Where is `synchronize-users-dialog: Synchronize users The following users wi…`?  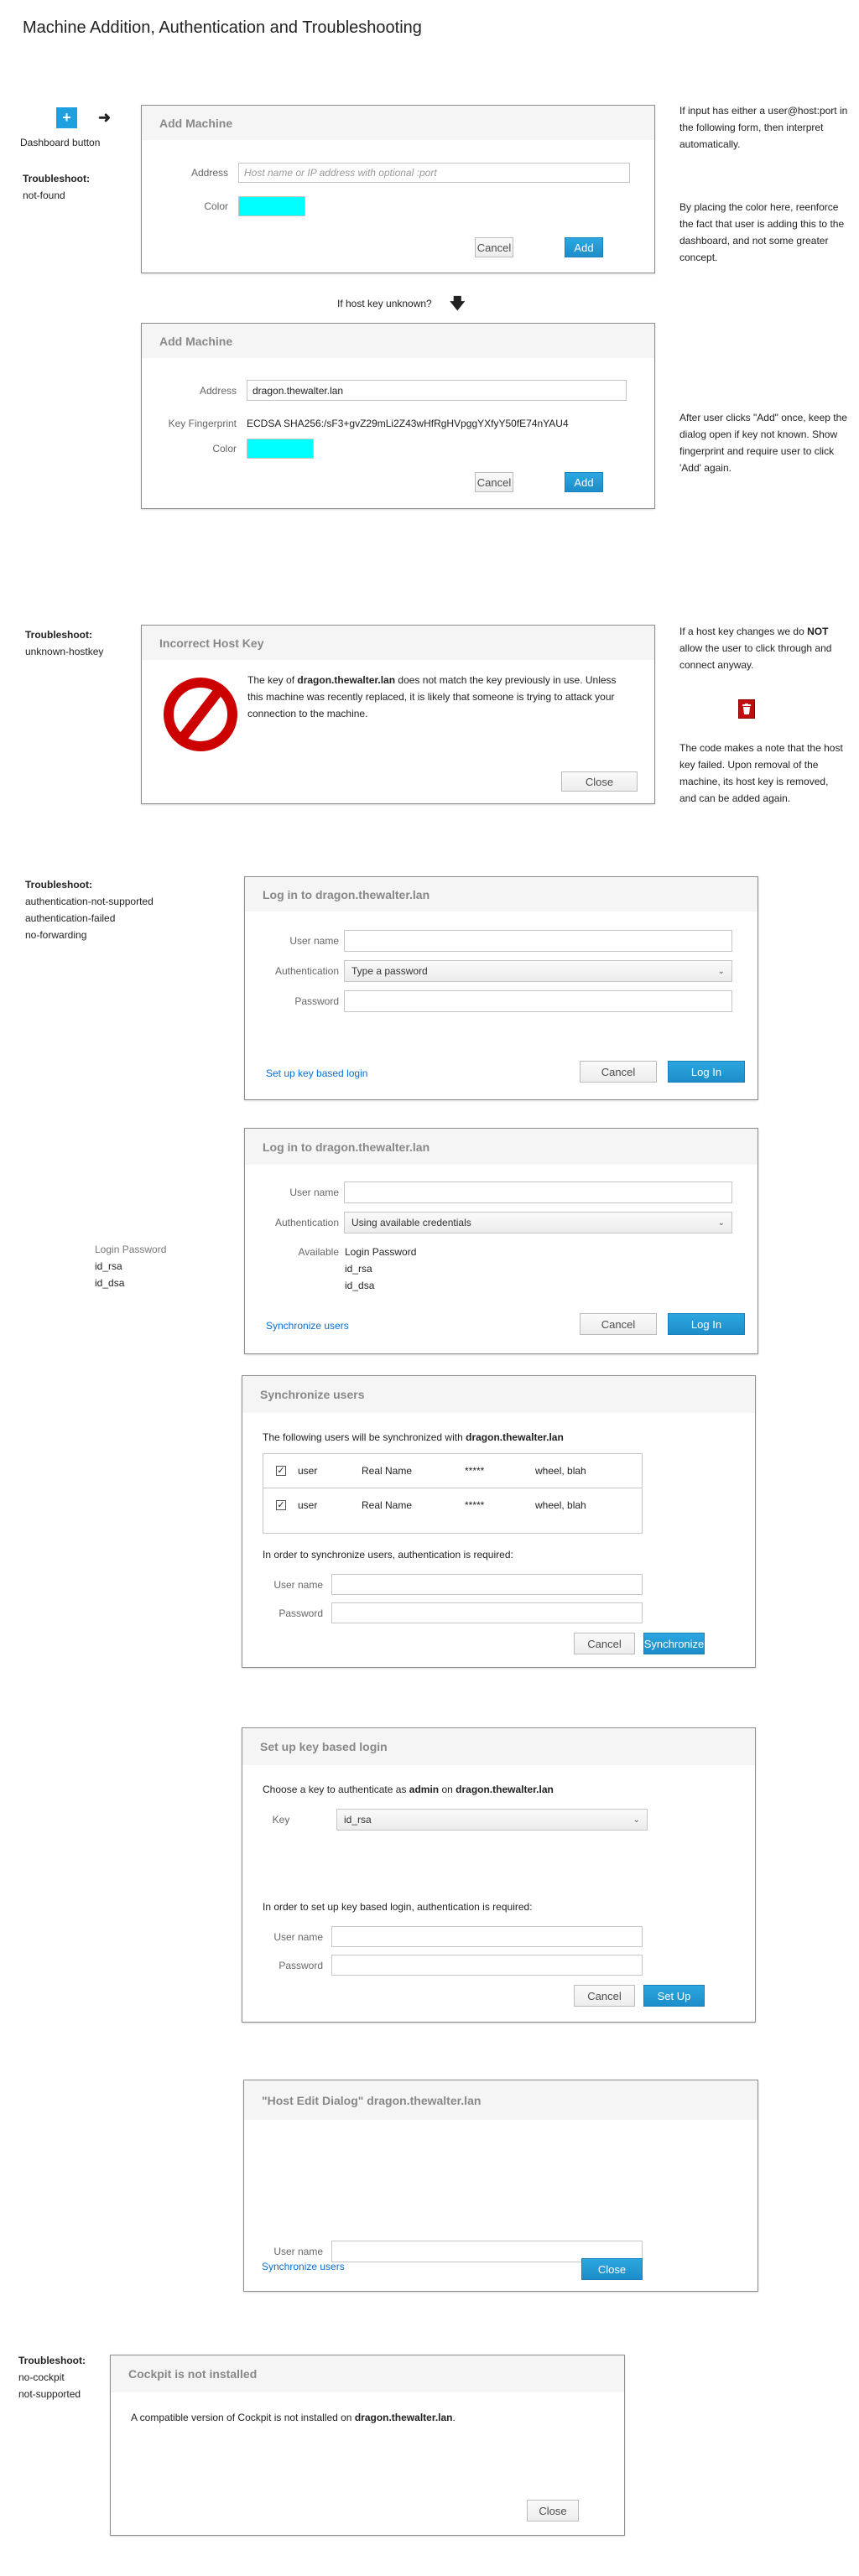
synchronize-users-dialog: Synchronize users The following users wi… is located at coordinates (499, 1521).